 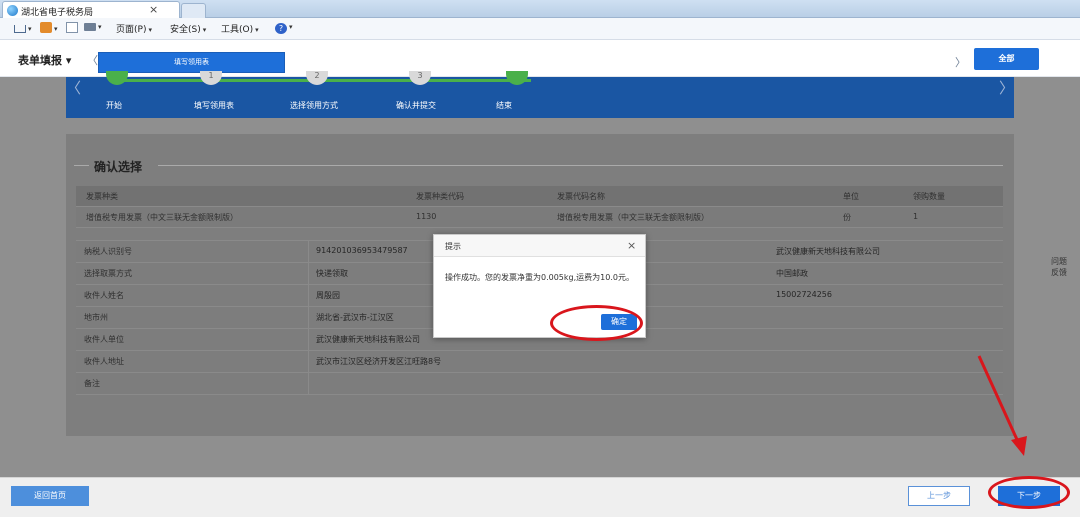 What do you see at coordinates (1059, 261) in the screenshot?
I see `feedback-label: 问题` at bounding box center [1059, 261].